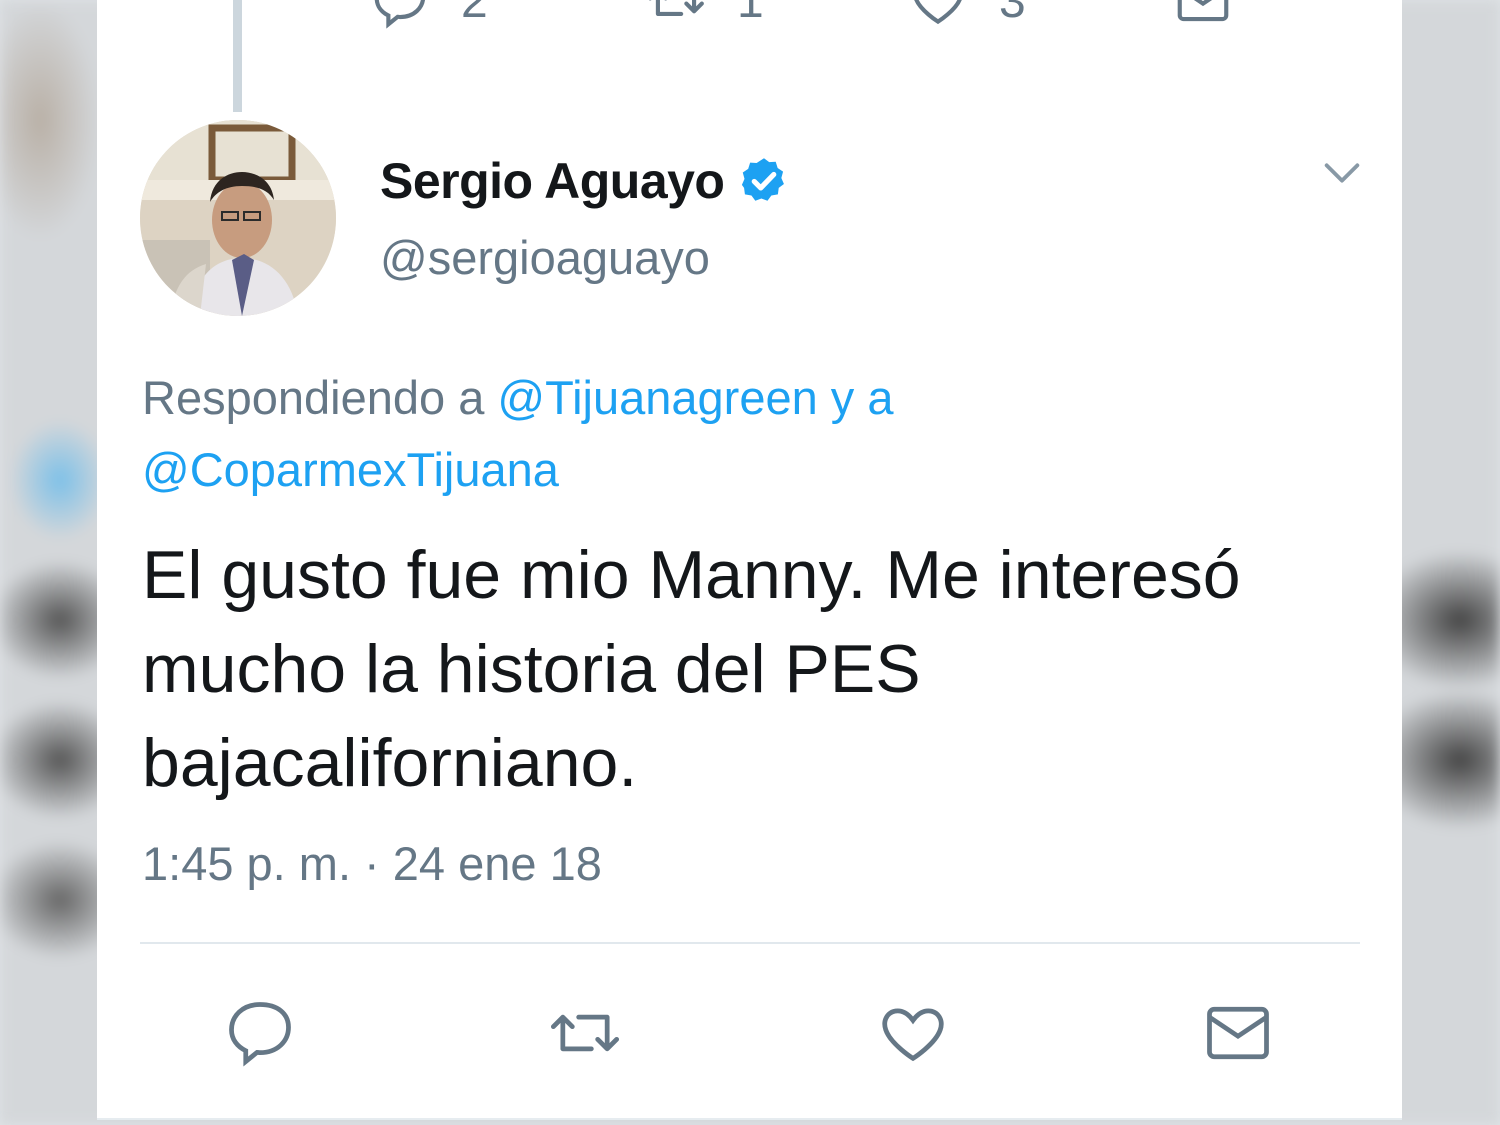  I want to click on profile-photo, so click(238, 218).